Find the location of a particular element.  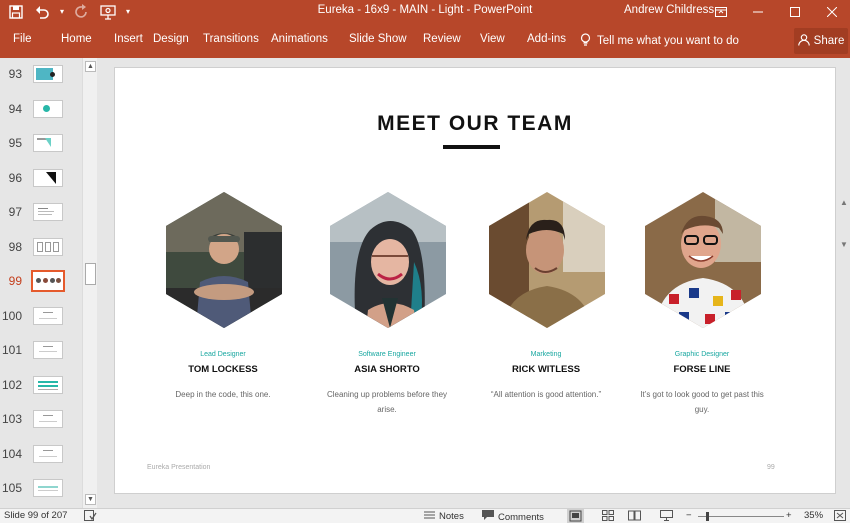

zoom-out-icon: − is located at coordinates (689, 515).